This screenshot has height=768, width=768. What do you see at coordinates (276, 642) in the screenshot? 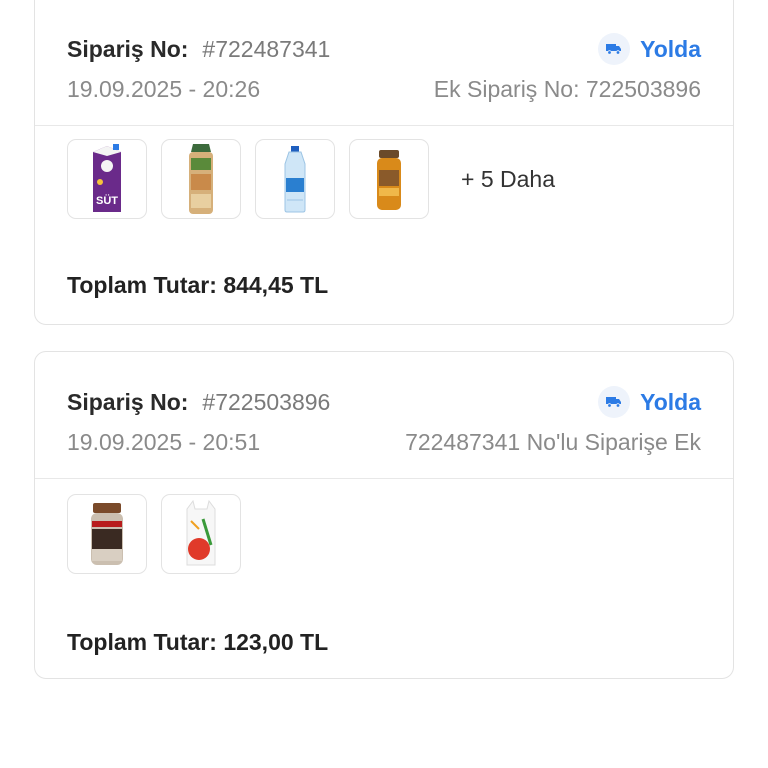
I see `total-value: 123,00 TL` at bounding box center [276, 642].